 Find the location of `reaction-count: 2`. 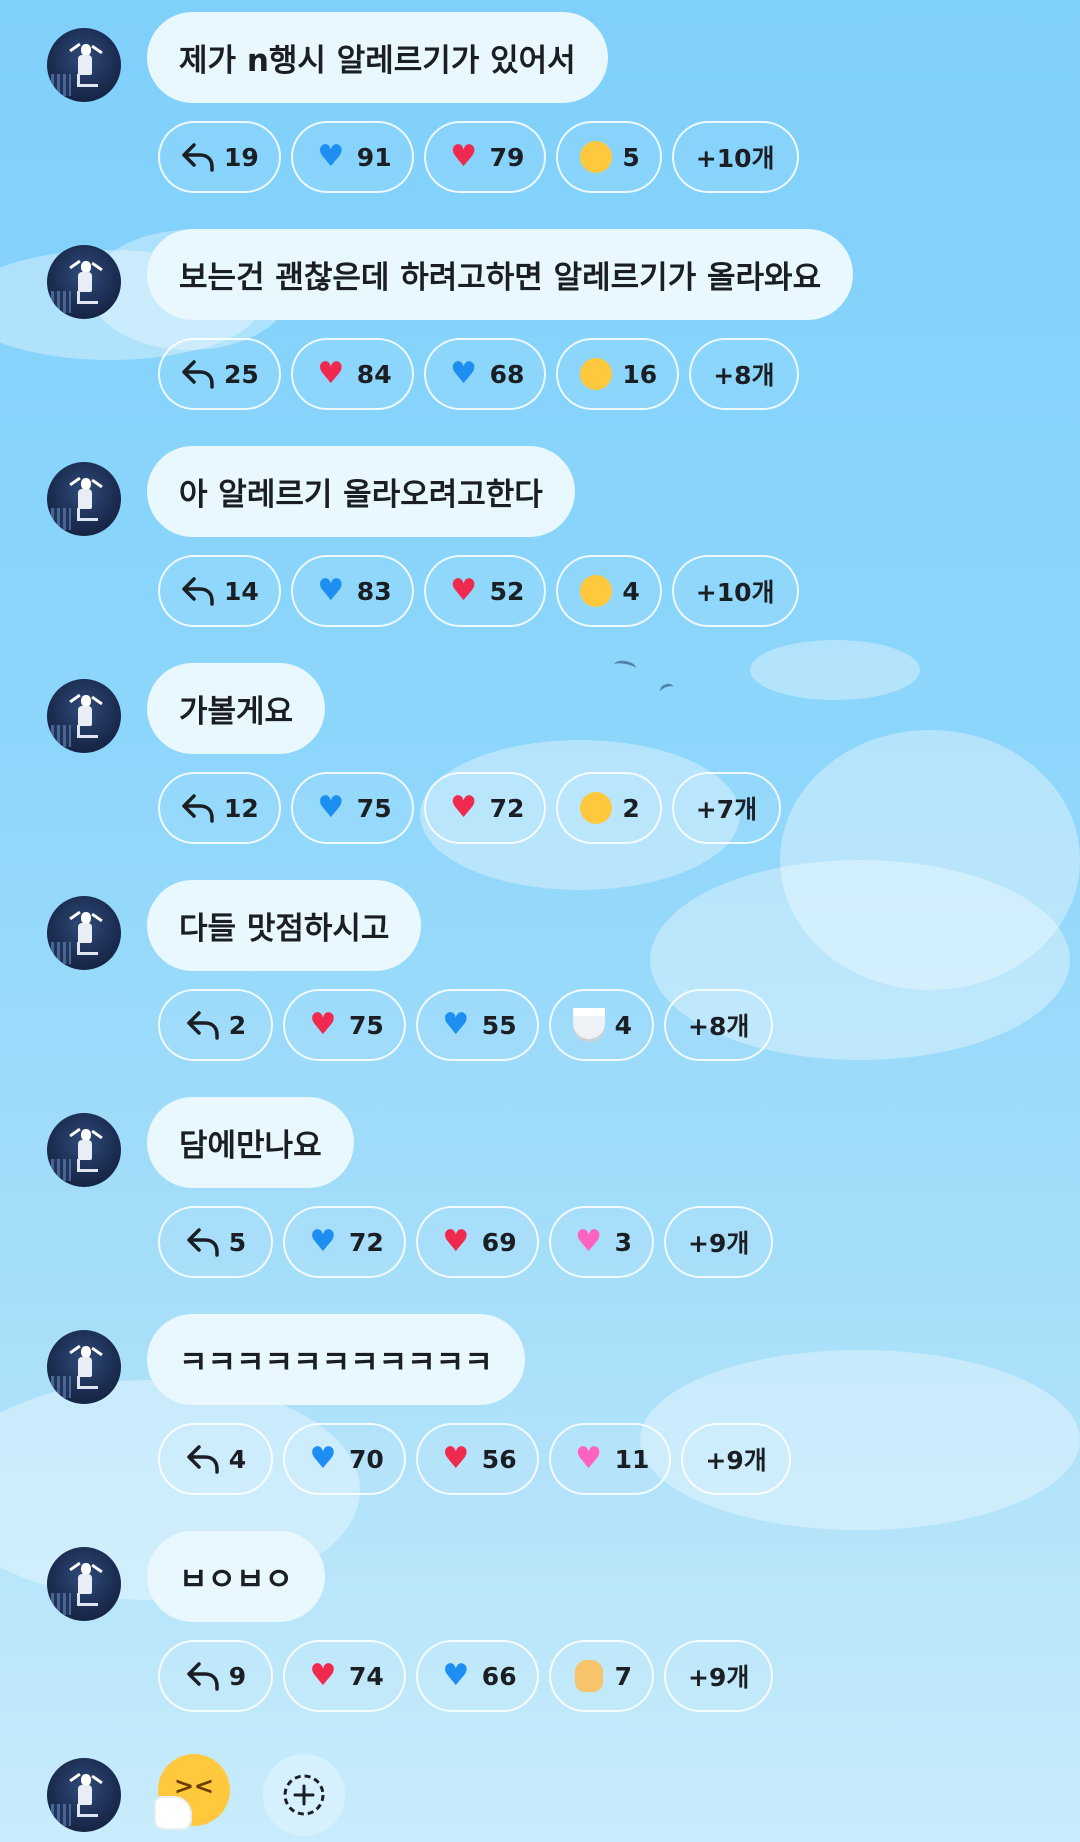

reaction-count: 2 is located at coordinates (631, 808).